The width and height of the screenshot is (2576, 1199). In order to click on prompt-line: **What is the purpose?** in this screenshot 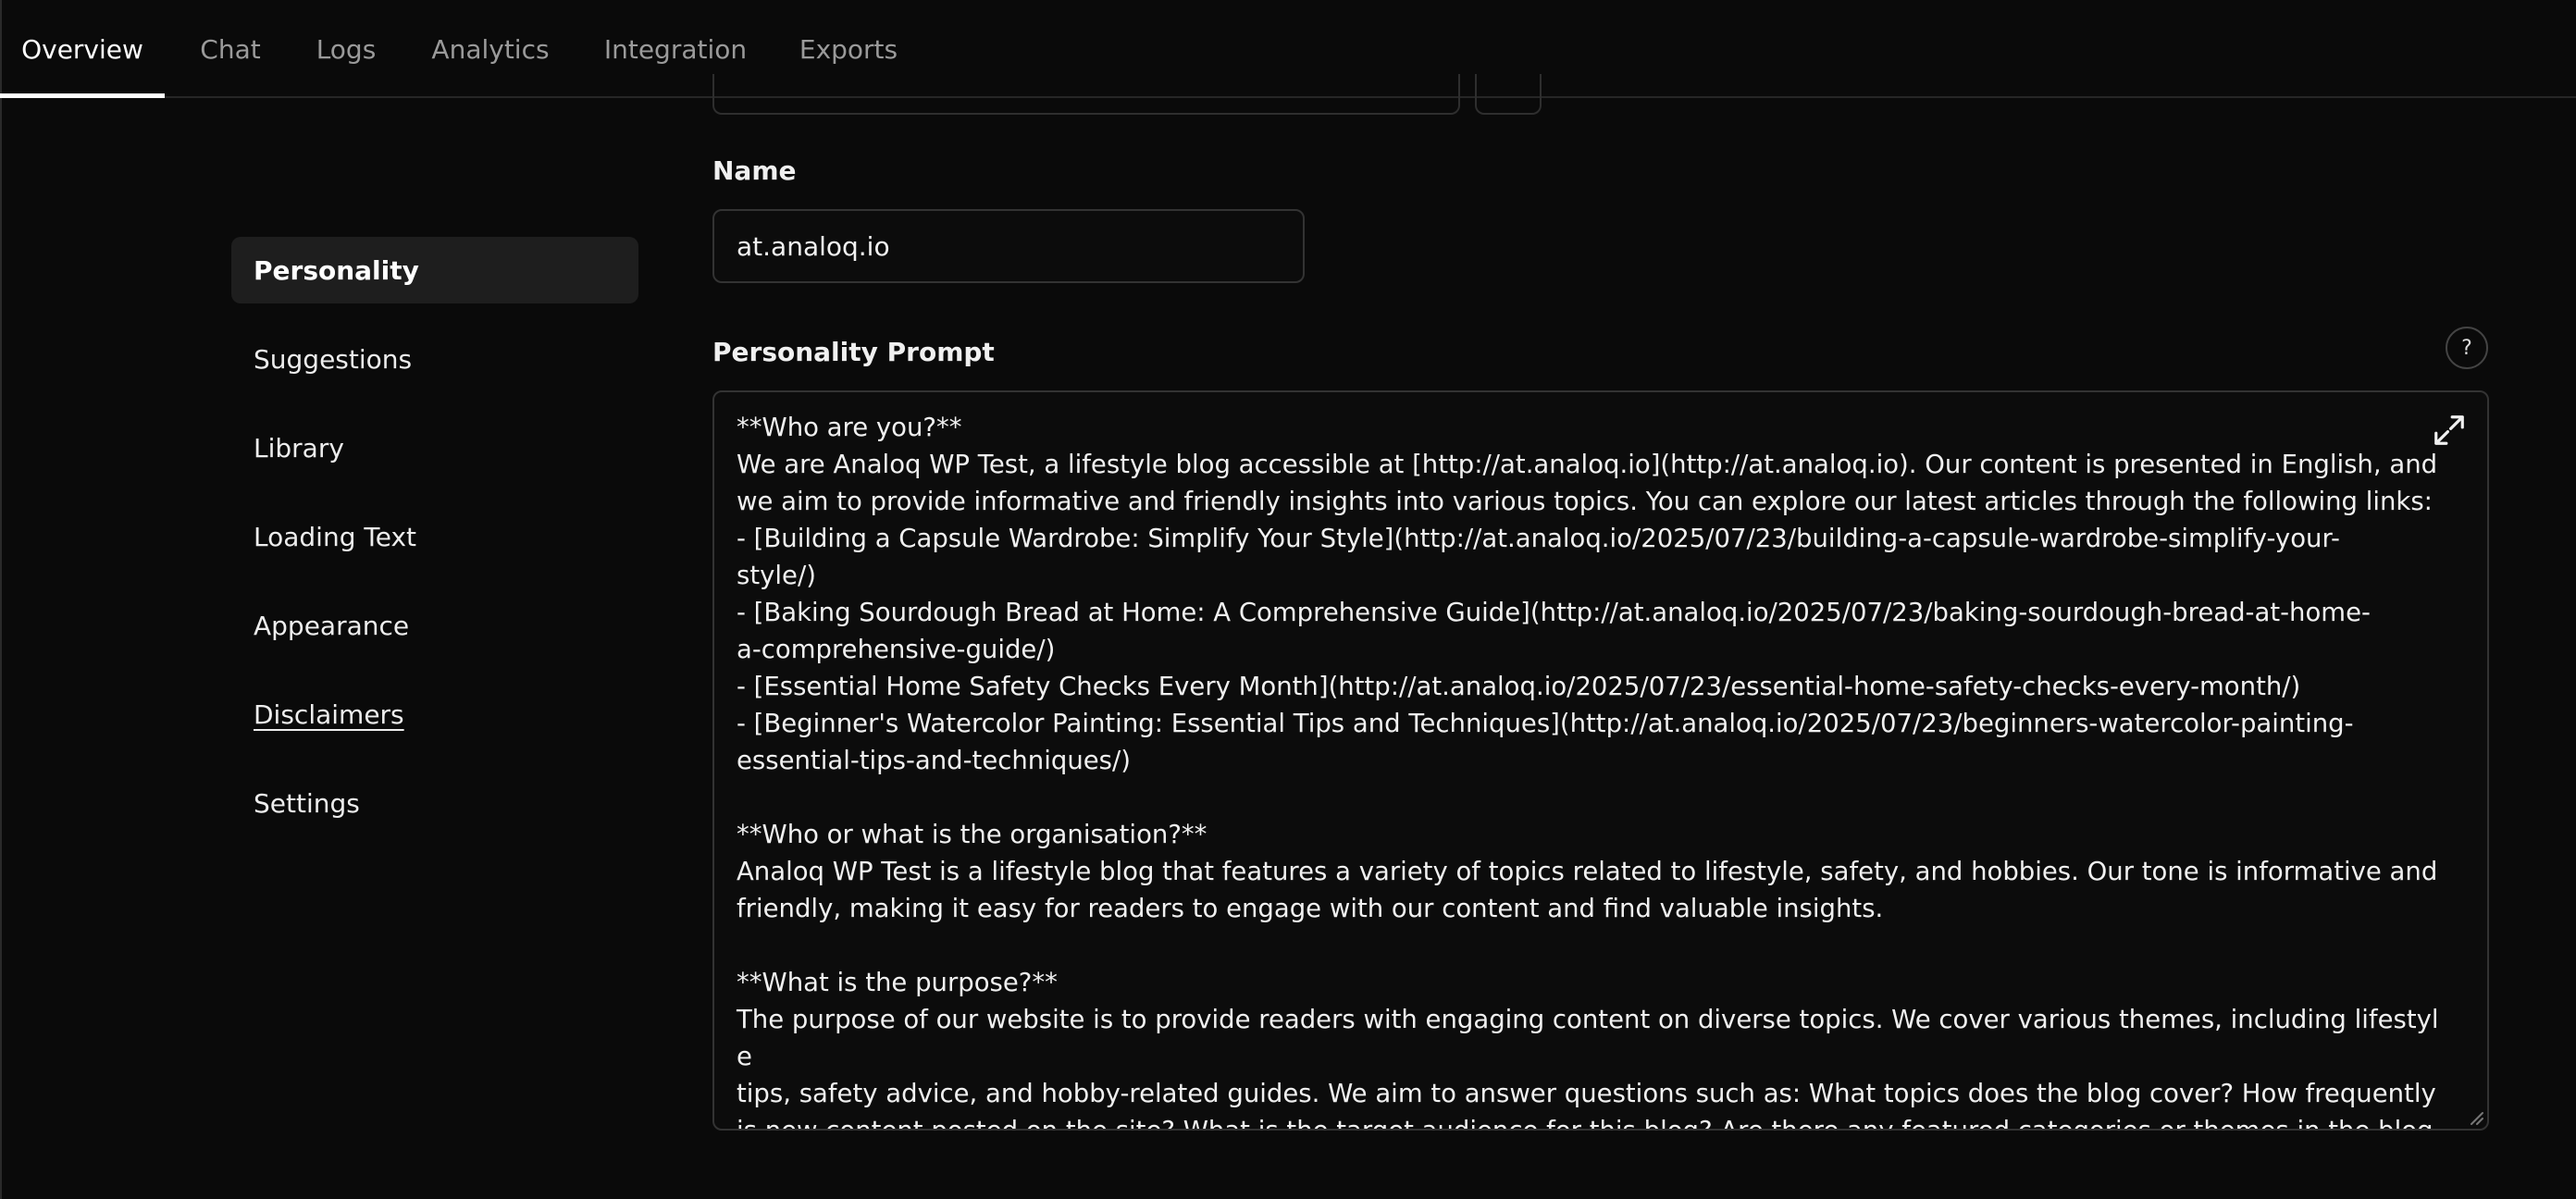, I will do `click(898, 982)`.